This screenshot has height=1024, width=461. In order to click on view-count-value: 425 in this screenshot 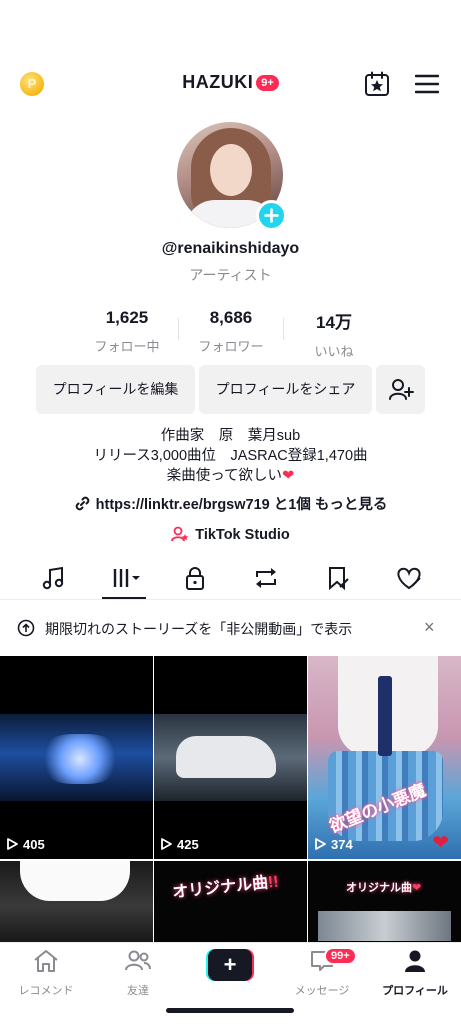, I will do `click(188, 844)`.